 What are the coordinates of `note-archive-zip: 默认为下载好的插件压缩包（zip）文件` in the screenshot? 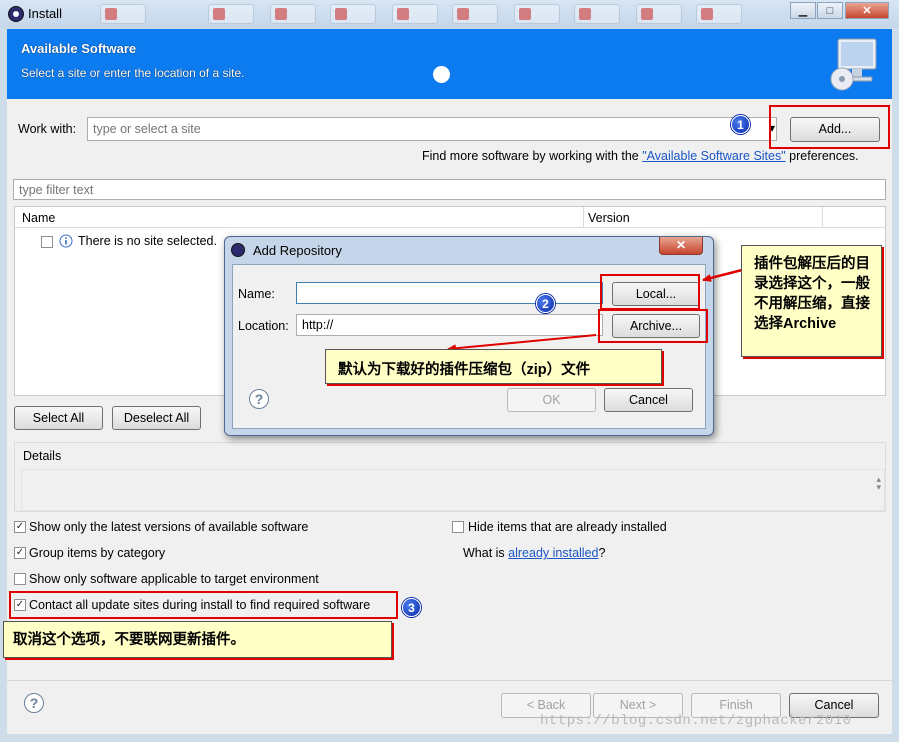 It's located at (493, 366).